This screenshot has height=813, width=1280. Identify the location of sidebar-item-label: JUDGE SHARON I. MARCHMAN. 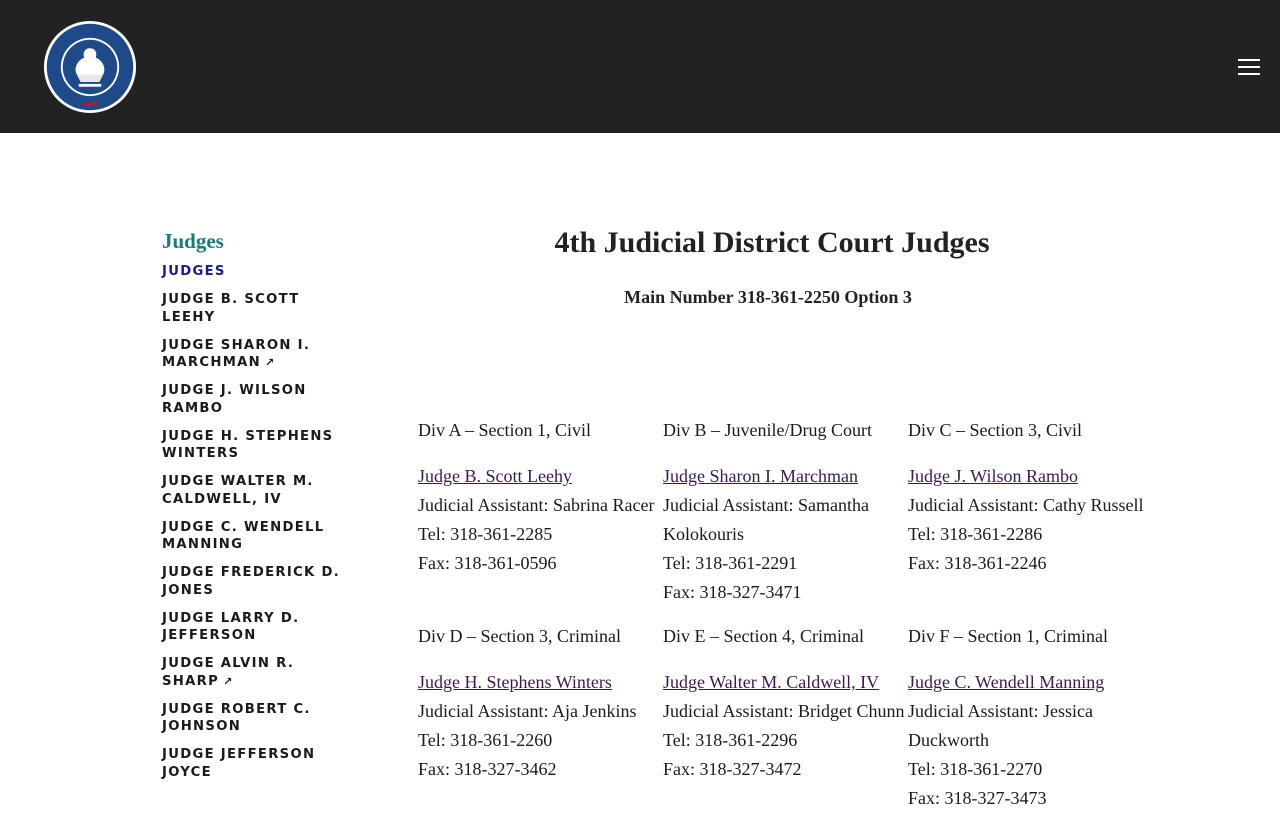
(236, 354).